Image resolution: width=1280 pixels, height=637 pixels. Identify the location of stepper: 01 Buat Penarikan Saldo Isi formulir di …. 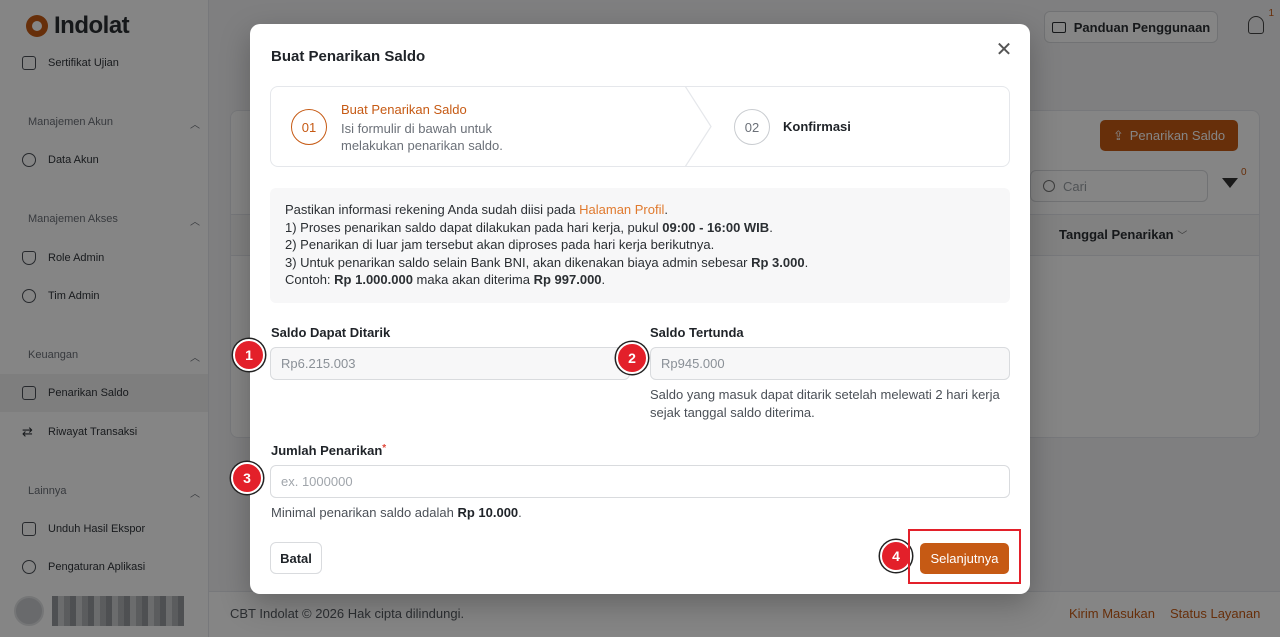
(640, 126).